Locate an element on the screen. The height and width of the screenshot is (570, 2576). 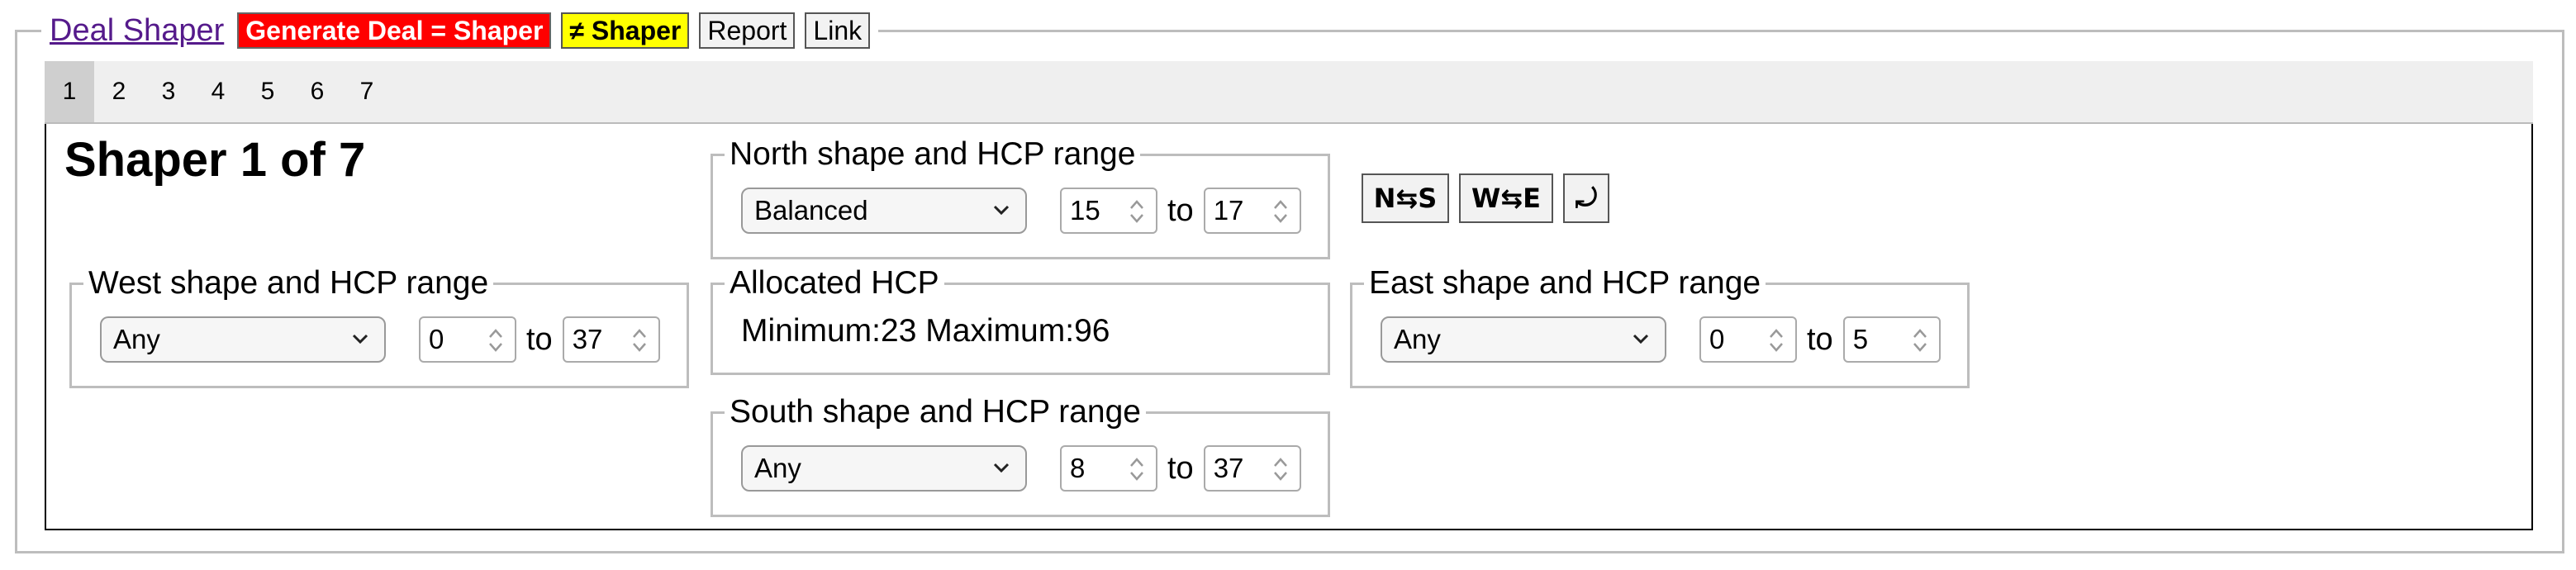
north-max-input: 17 is located at coordinates (1252, 211).